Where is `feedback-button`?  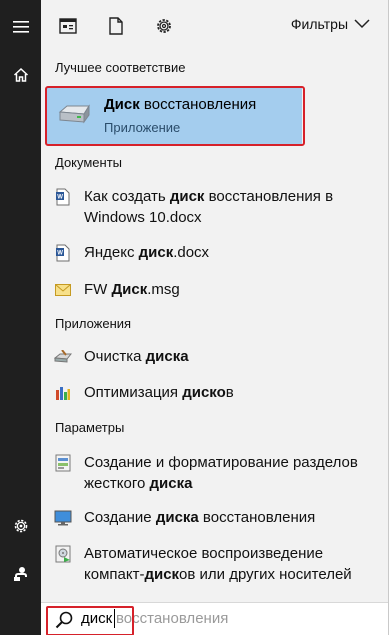 feedback-button is located at coordinates (20, 573).